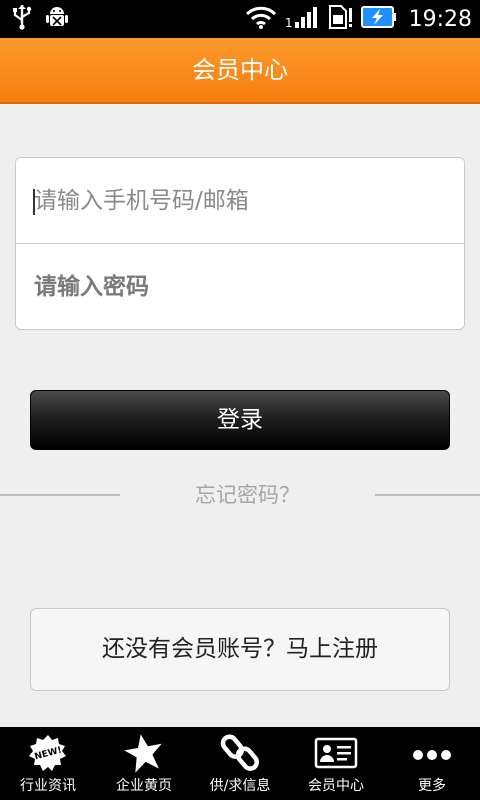 The height and width of the screenshot is (800, 480). I want to click on battery-charging-icon, so click(378, 19).